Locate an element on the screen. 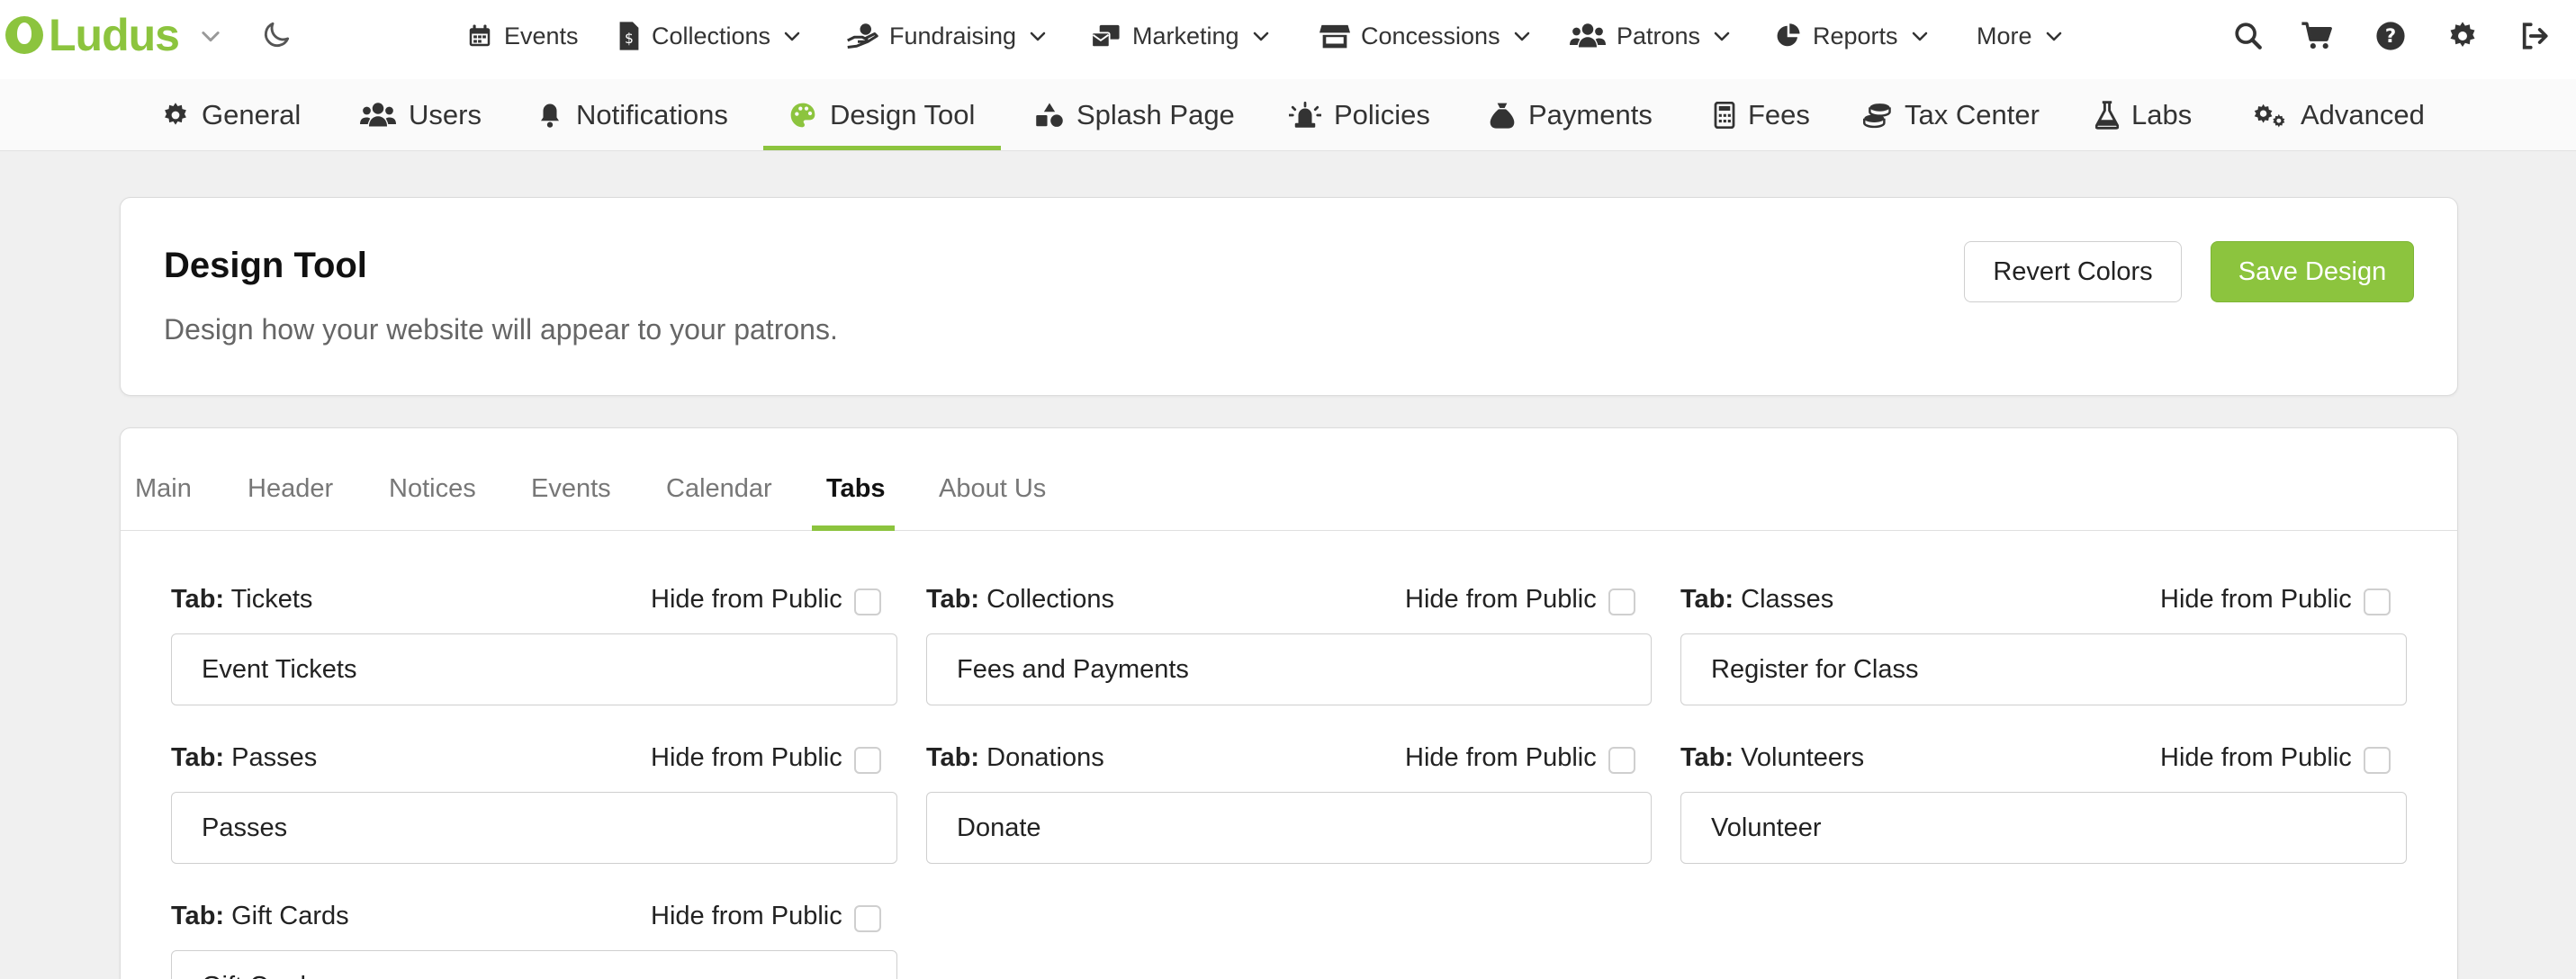 The image size is (2576, 979). tab-name-input: Volunteer is located at coordinates (2043, 828).